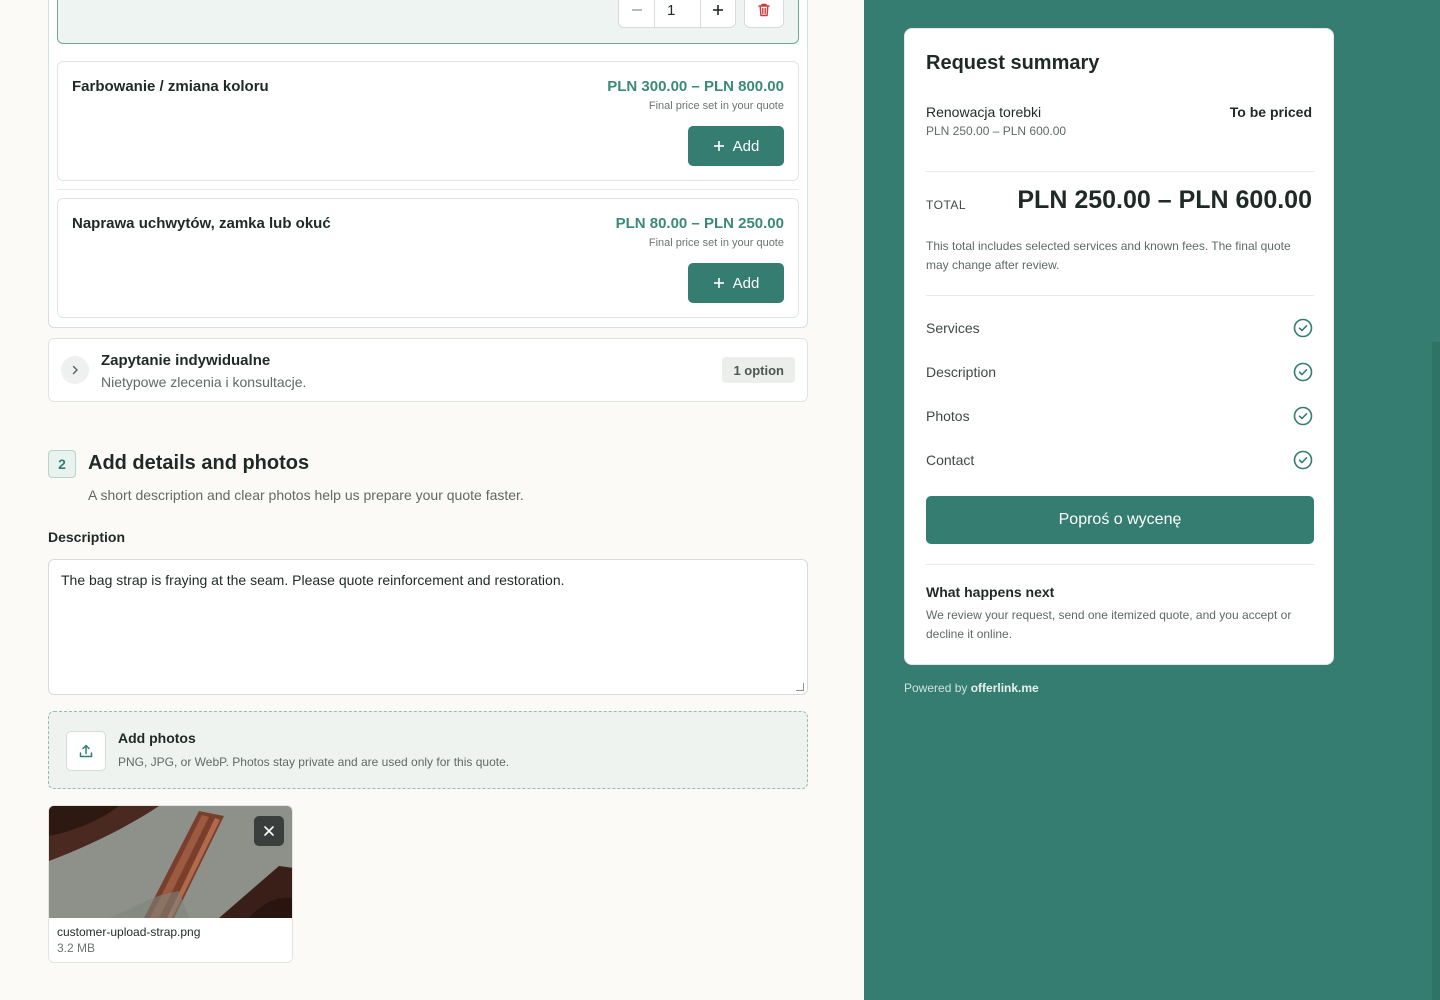  Describe the element at coordinates (1164, 200) in the screenshot. I see `total-value: PLN 250.00 – PLN 600.00` at that location.